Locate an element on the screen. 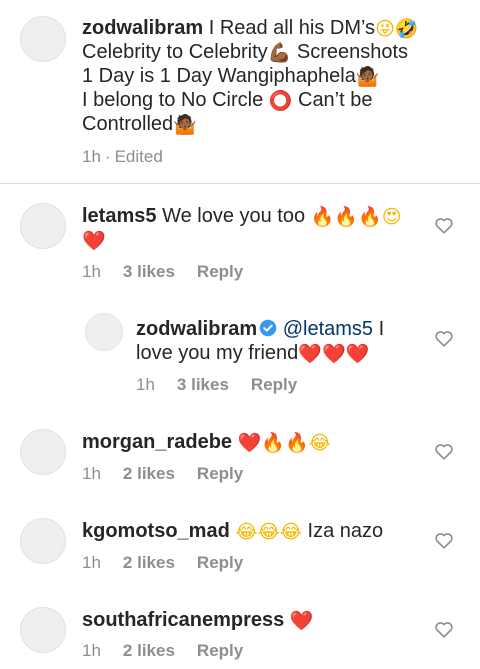  comment-username: kgomotso_mad is located at coordinates (156, 531).